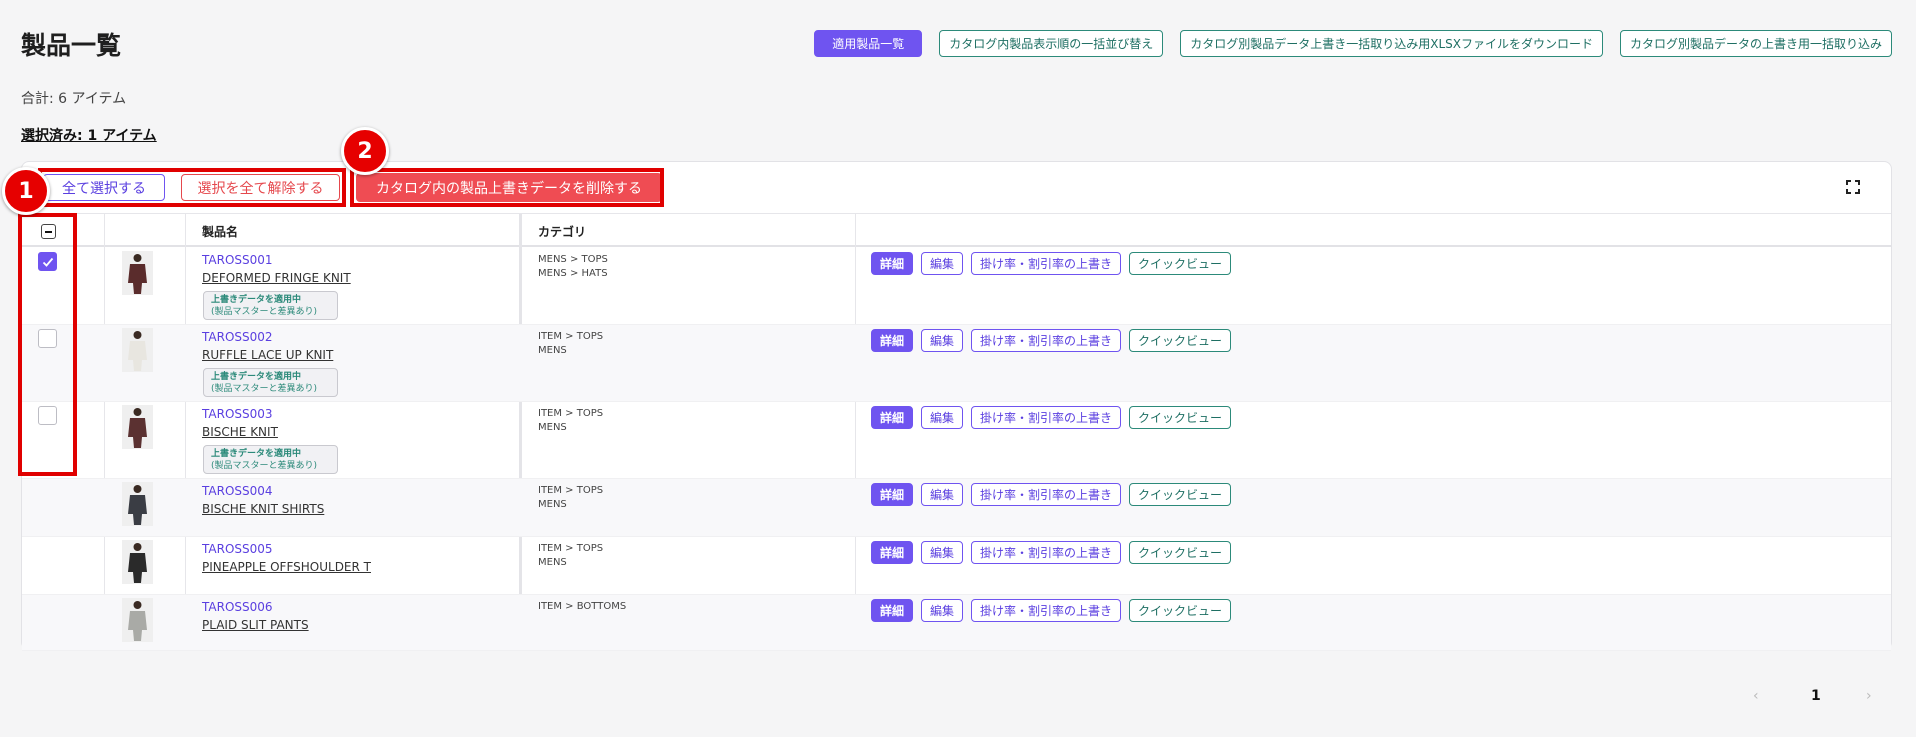  Describe the element at coordinates (562, 232) in the screenshot. I see `column-category: カテゴリ` at that location.